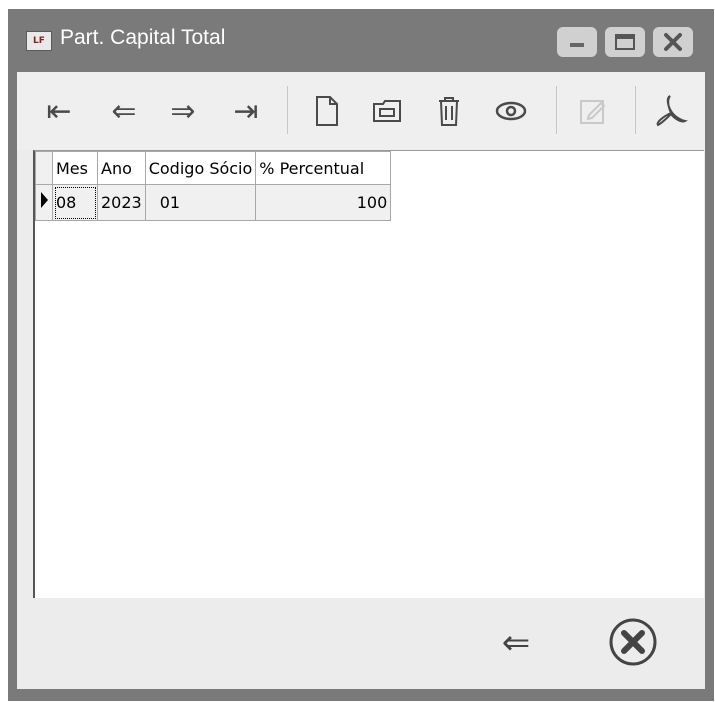 This screenshot has width=715, height=702. I want to click on back-button: ⇐, so click(516, 643).